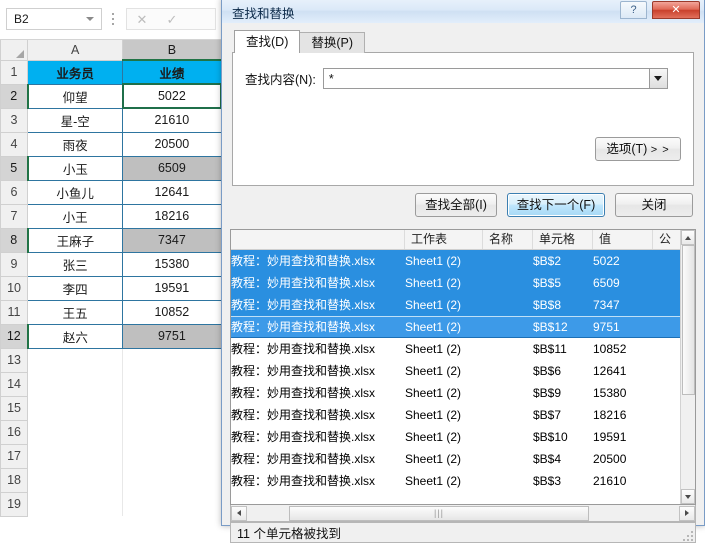 This screenshot has width=705, height=543. What do you see at coordinates (171, 96) in the screenshot?
I see `cell-B2: 5022` at bounding box center [171, 96].